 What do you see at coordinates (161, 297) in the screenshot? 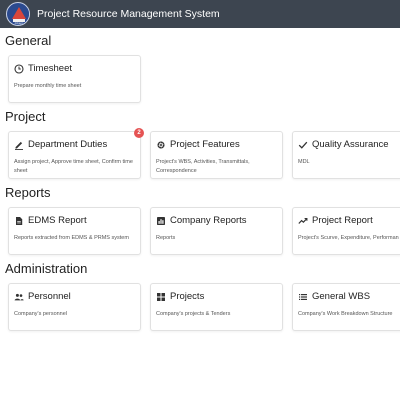
I see `grid-icon` at bounding box center [161, 297].